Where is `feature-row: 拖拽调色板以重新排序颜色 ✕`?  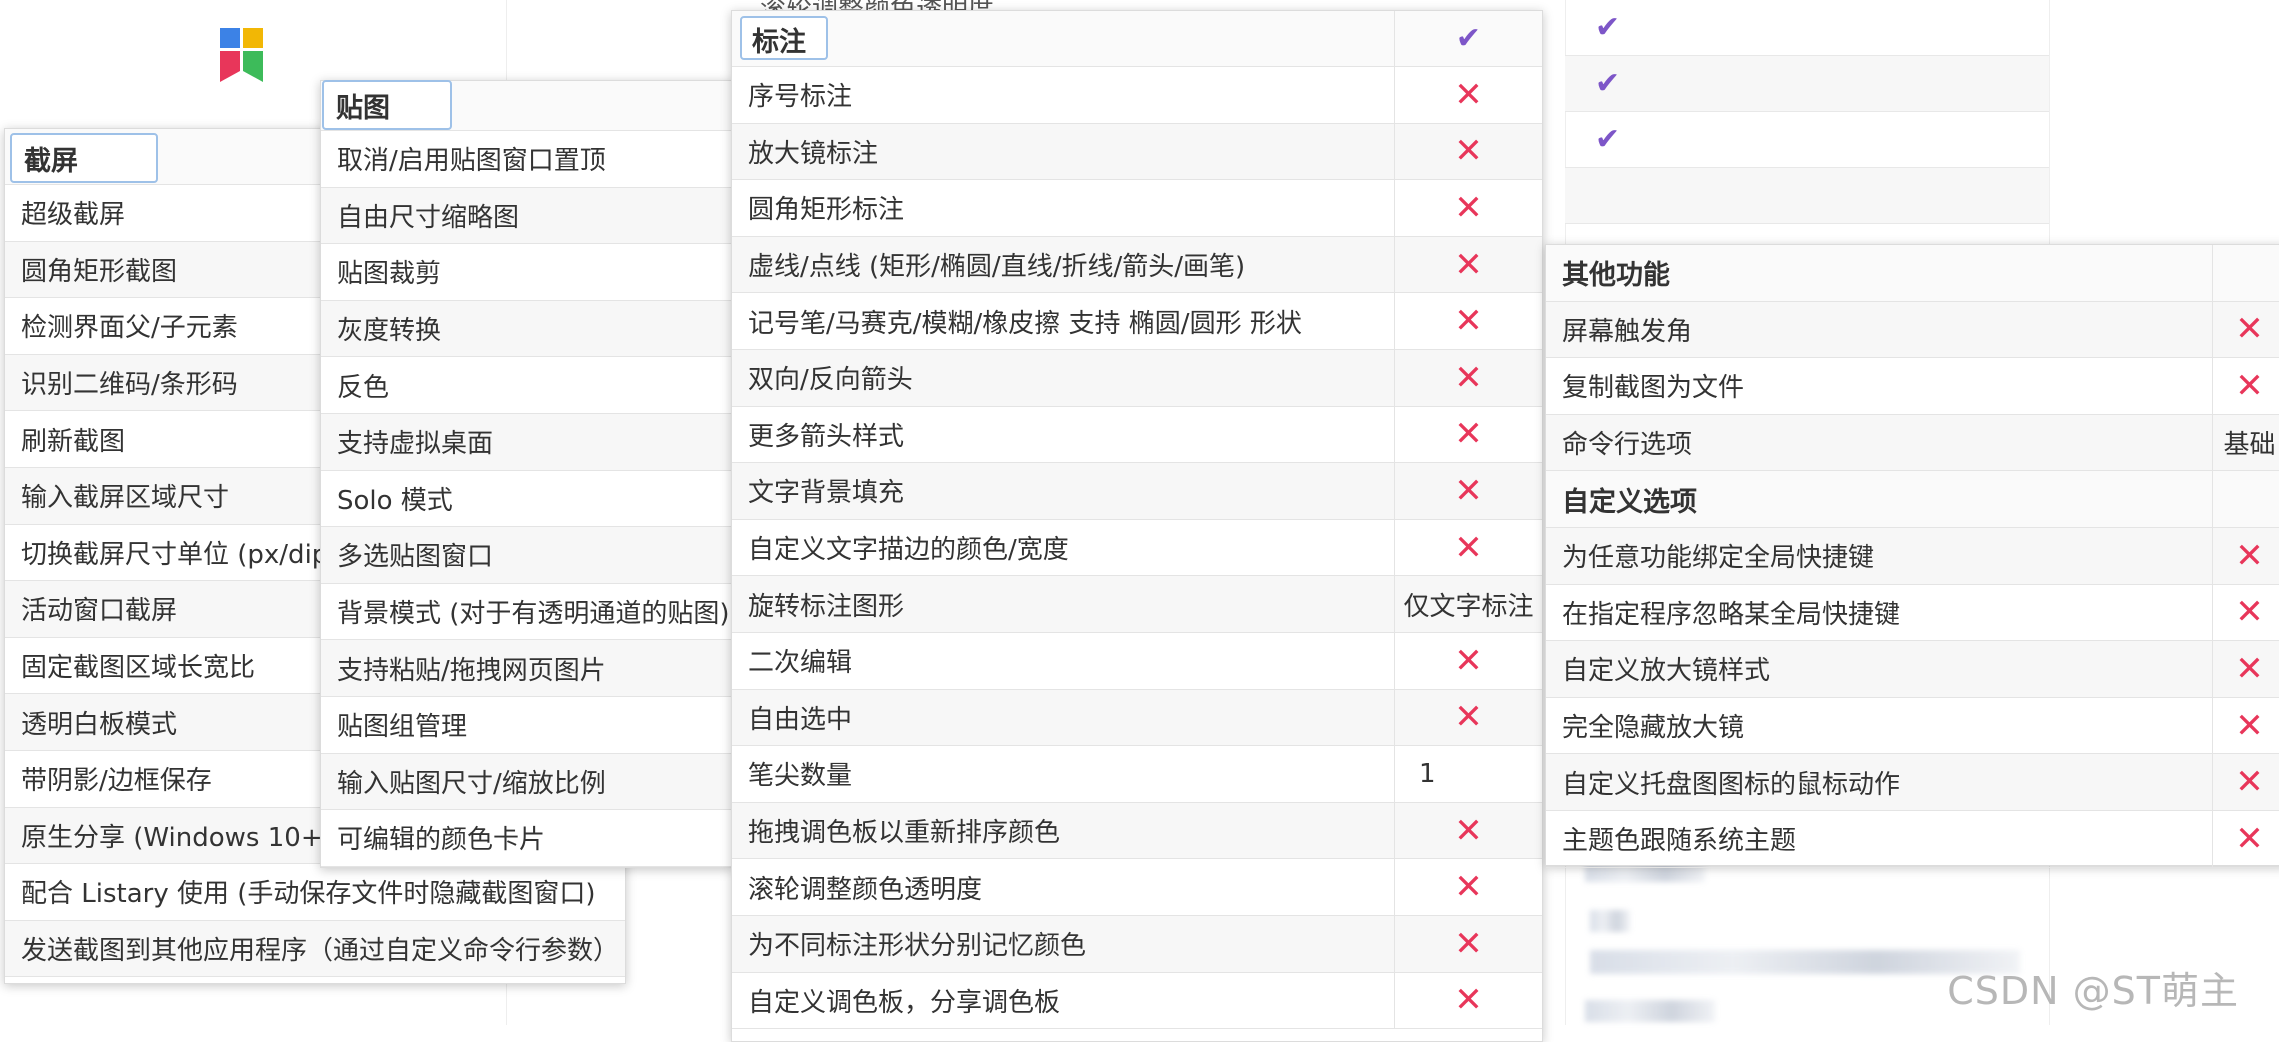
feature-row: 拖拽调色板以重新排序颜色 ✕ is located at coordinates (1137, 831).